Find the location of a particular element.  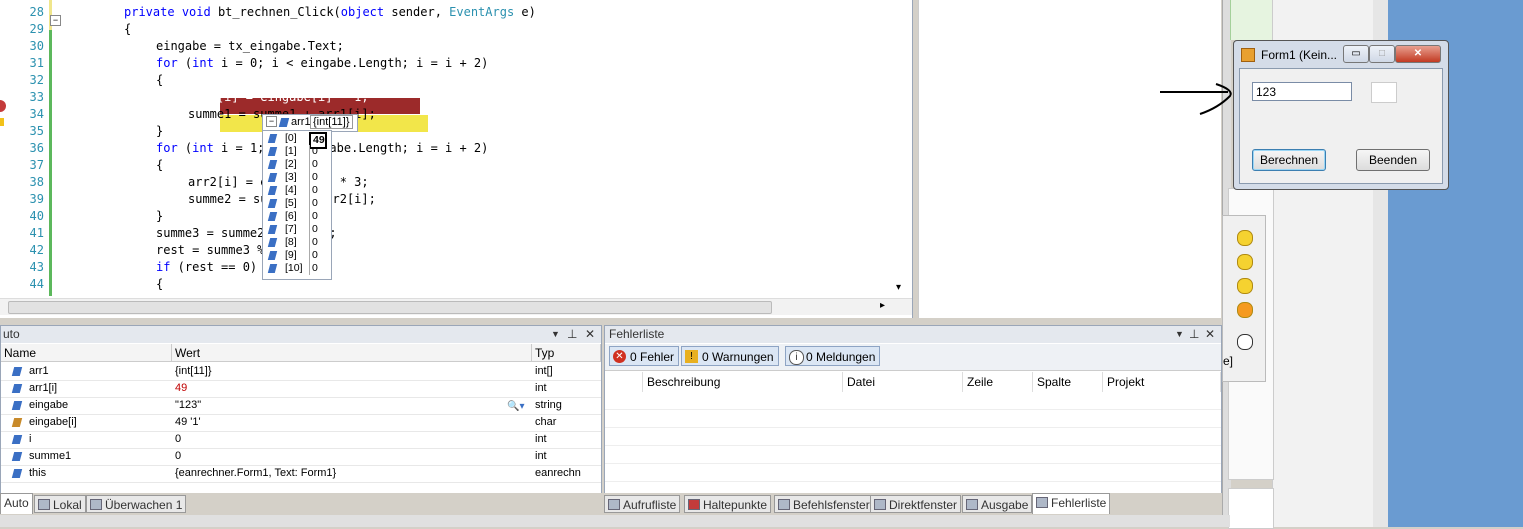

surprised-icon is located at coordinates (1245, 342).